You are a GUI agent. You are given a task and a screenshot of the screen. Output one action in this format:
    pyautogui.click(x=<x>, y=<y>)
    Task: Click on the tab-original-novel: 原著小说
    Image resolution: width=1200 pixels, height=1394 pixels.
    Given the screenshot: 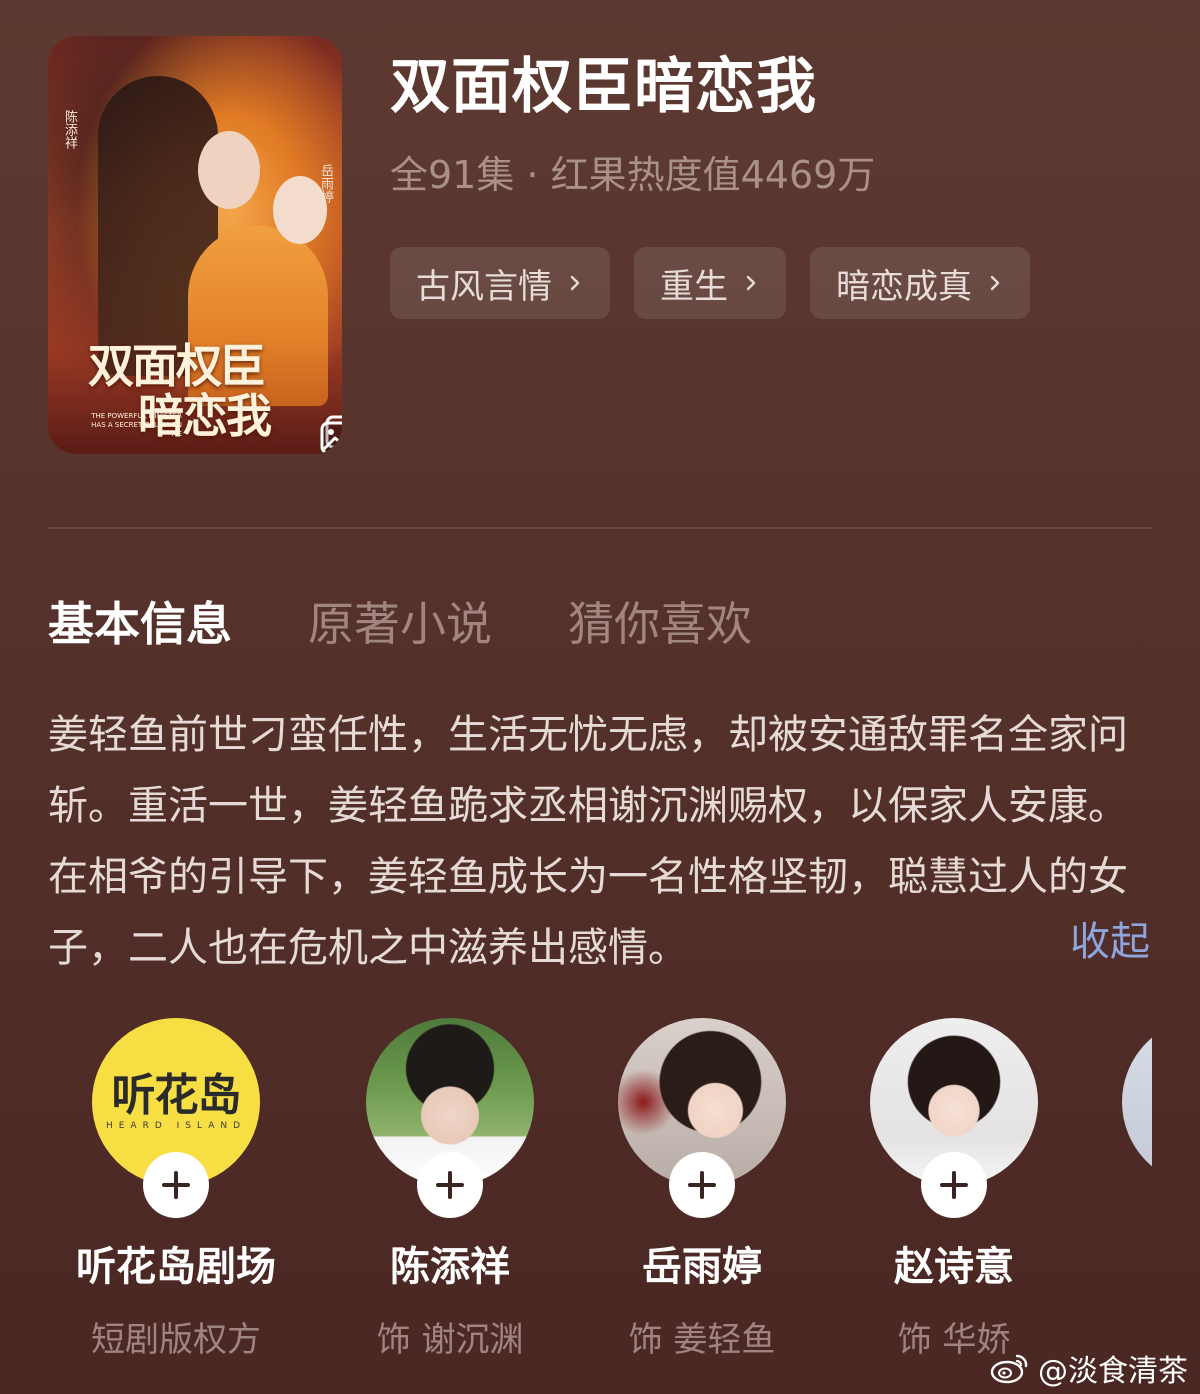 What is the action you would take?
    pyautogui.click(x=400, y=621)
    